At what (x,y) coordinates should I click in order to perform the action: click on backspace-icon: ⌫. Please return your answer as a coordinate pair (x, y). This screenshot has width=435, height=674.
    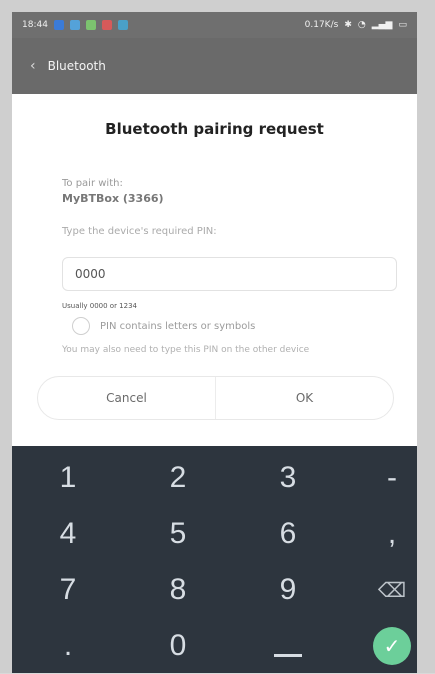
    Looking at the image, I should click on (392, 590).